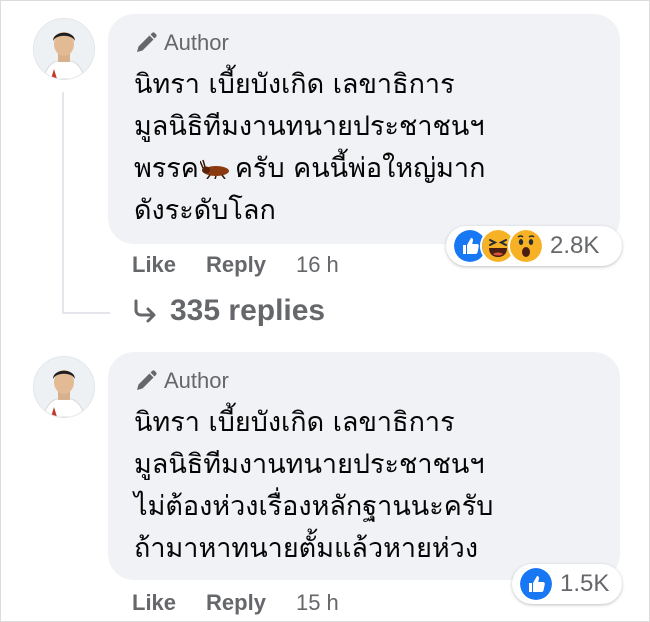  What do you see at coordinates (166, 168) in the screenshot?
I see `comment-line-segment: พรรค` at bounding box center [166, 168].